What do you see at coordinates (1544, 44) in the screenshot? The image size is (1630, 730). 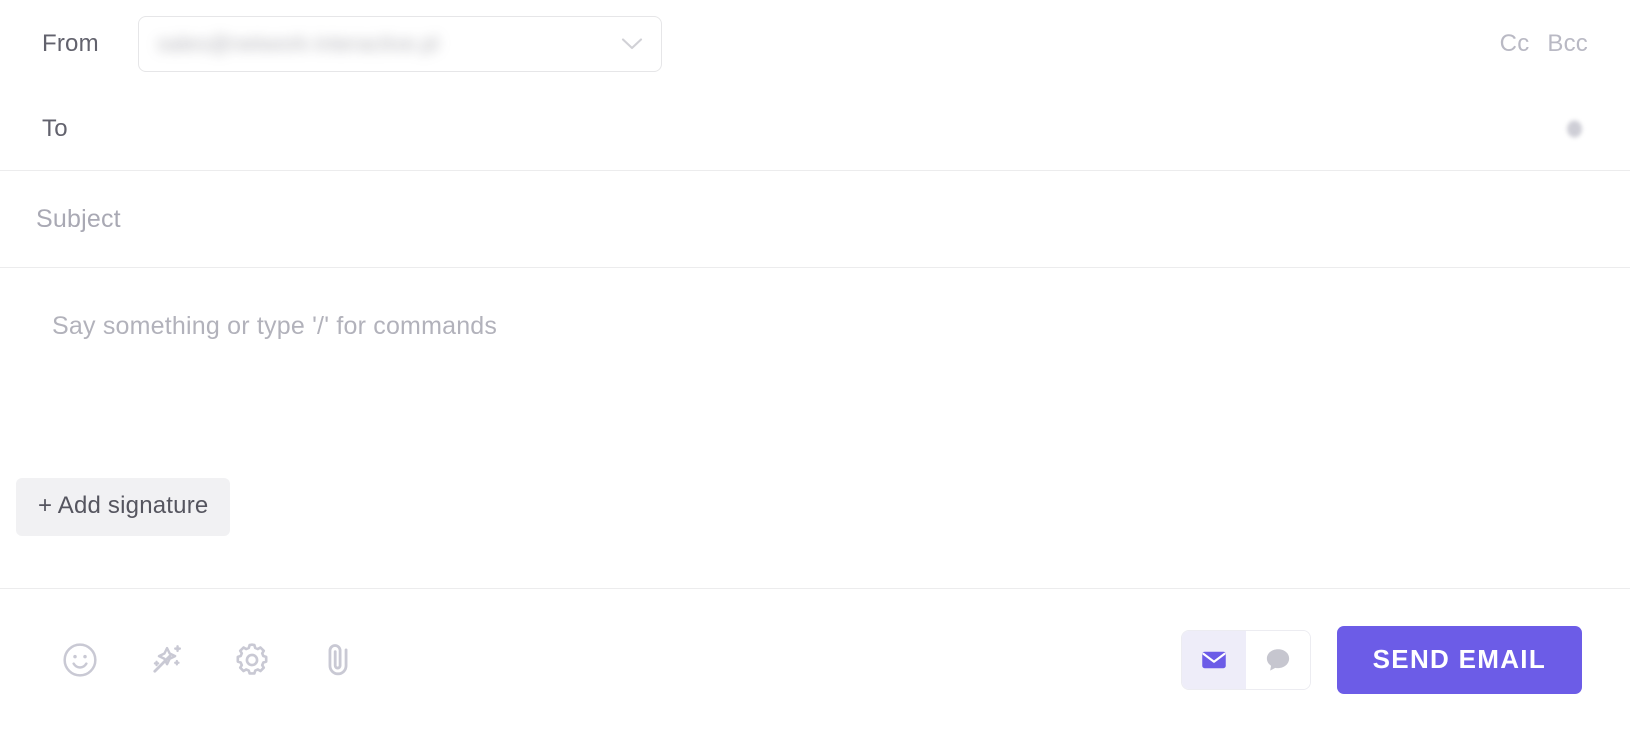 I see `cc-bcc-group: Cc Bcc` at bounding box center [1544, 44].